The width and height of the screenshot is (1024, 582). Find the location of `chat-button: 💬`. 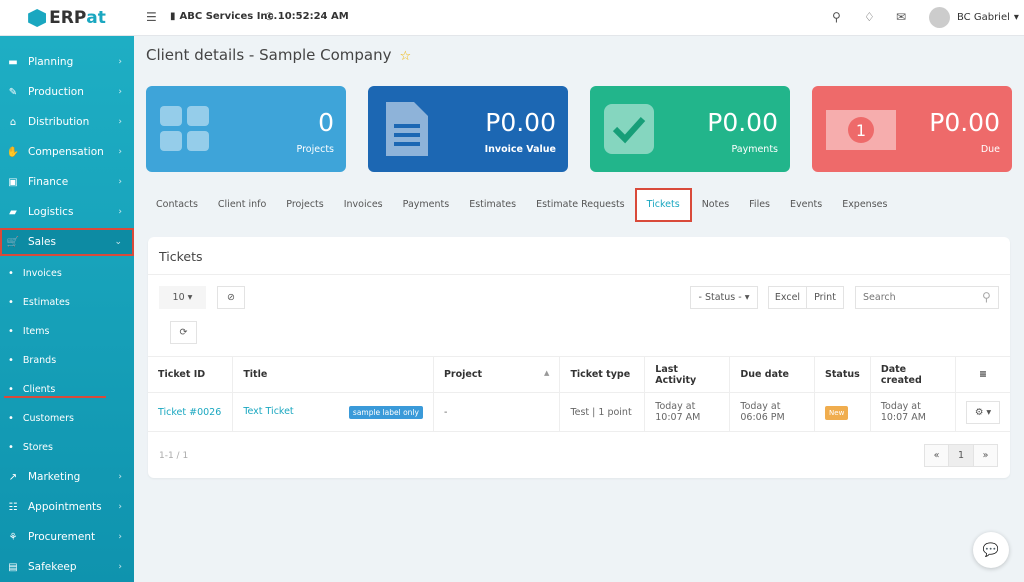

chat-button: 💬 is located at coordinates (991, 550).